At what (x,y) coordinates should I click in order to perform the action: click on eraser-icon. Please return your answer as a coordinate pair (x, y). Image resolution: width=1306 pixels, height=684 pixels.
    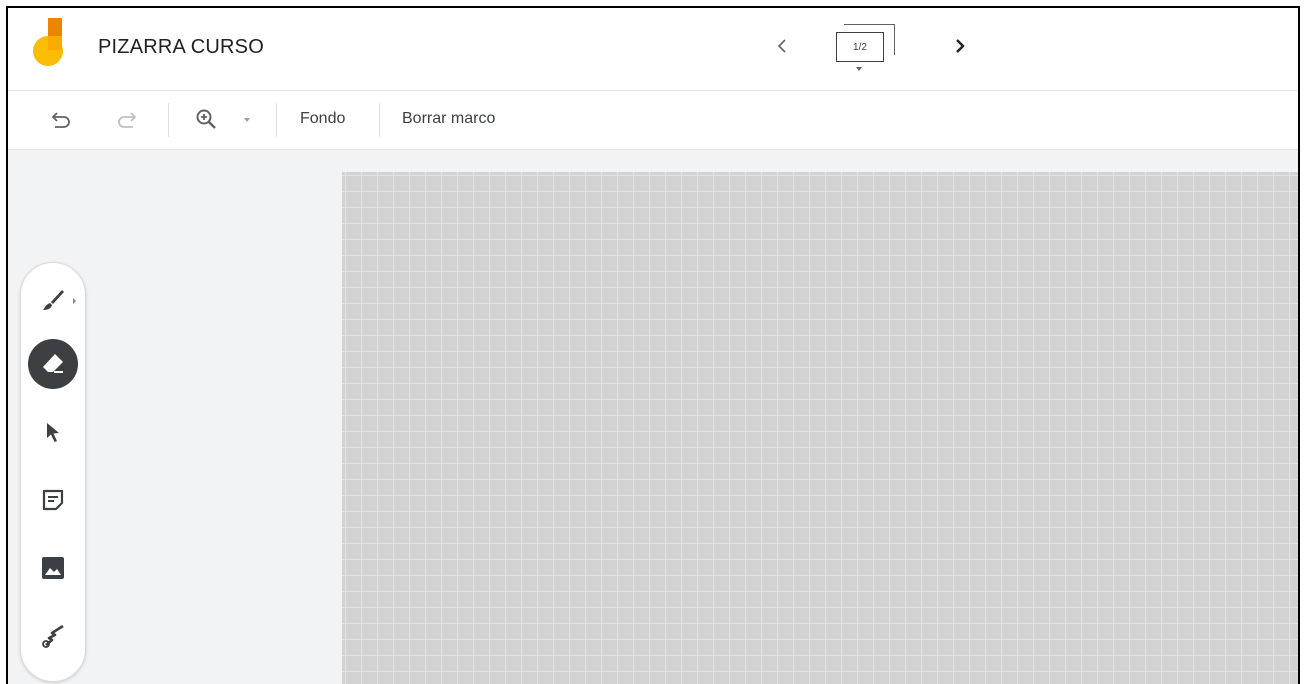
    Looking at the image, I should click on (53, 363).